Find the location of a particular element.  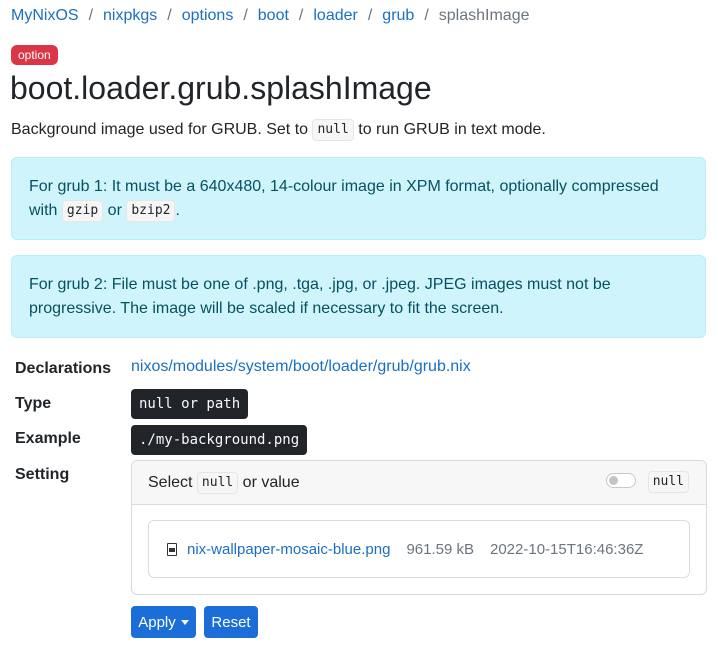

file-image-icon is located at coordinates (172, 549).